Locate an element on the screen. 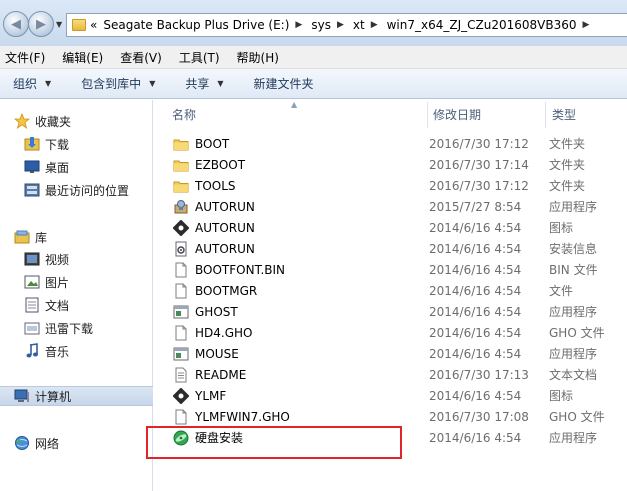 This screenshot has width=627, height=491. network-icon is located at coordinates (22, 443).